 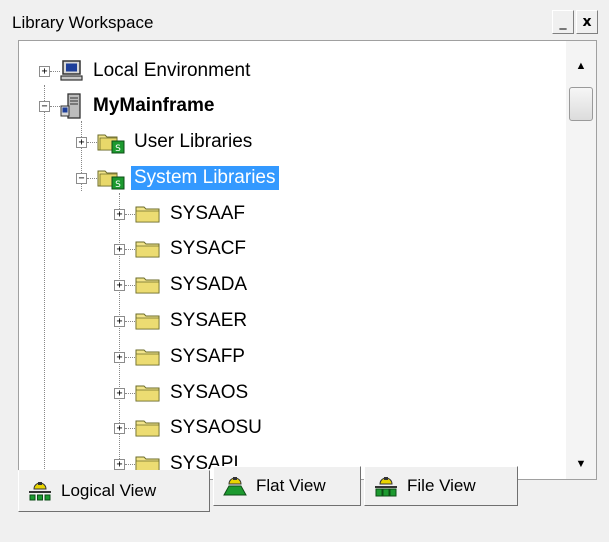 I want to click on flat-view-icon, so click(x=235, y=486).